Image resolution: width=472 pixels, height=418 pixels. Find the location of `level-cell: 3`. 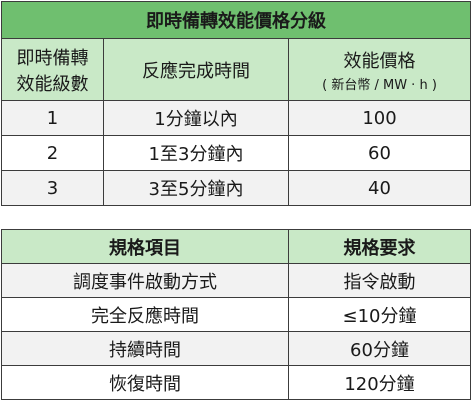

level-cell: 3 is located at coordinates (52, 188).